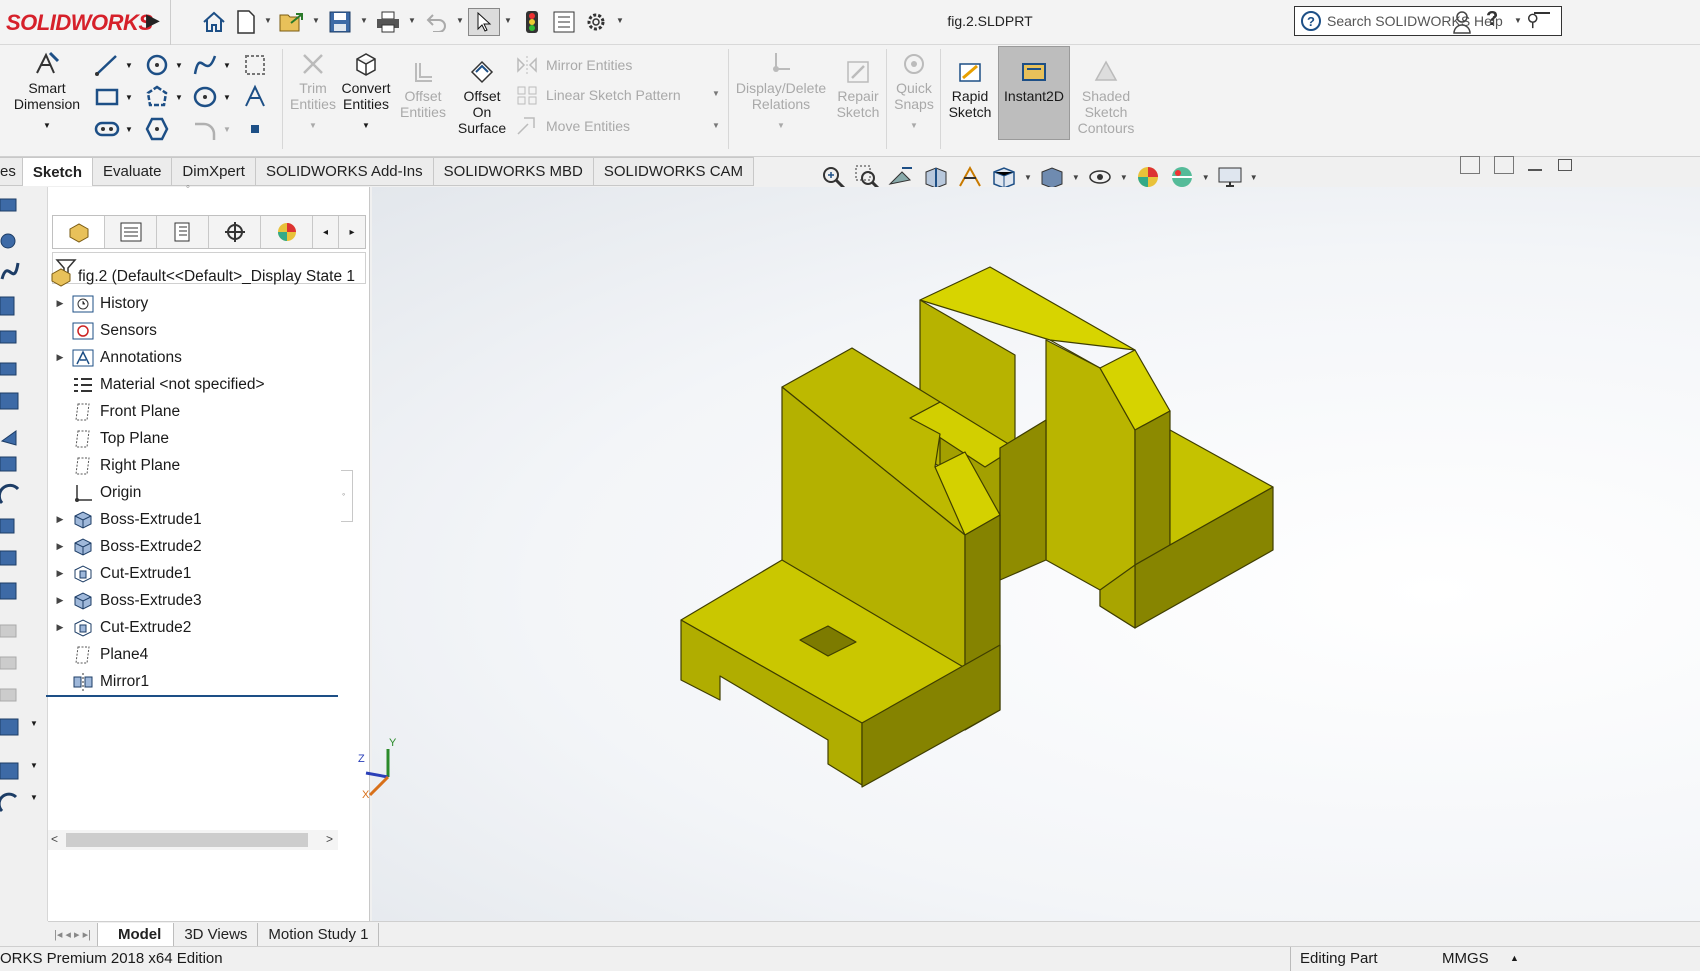 Image resolution: width=1700 pixels, height=971 pixels. What do you see at coordinates (210, 303) in the screenshot?
I see `tree-item: ▶ History` at bounding box center [210, 303].